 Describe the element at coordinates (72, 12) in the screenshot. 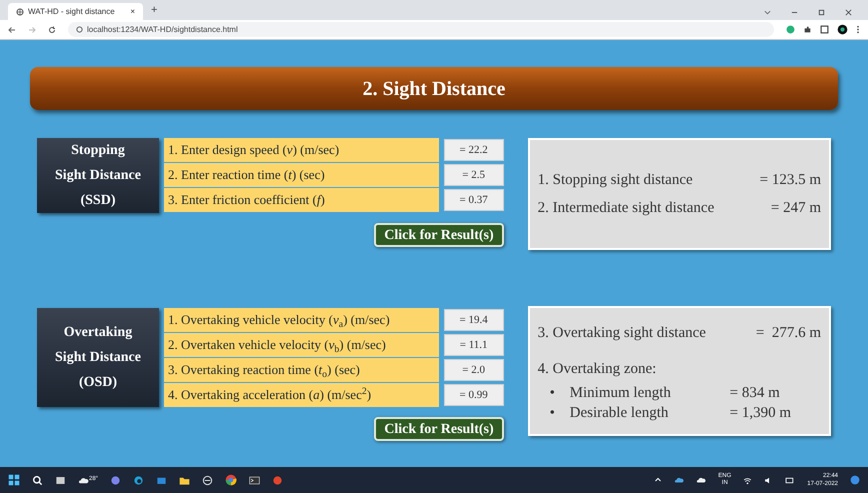

I see `tab-title: WAT-HD - sight distance` at that location.